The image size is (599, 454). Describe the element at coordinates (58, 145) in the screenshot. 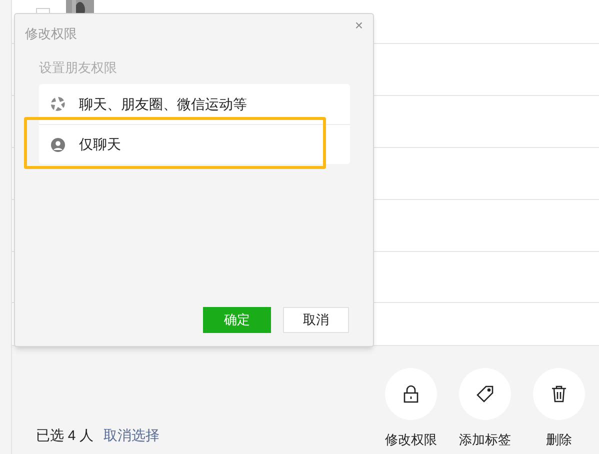

I see `person-icon` at that location.